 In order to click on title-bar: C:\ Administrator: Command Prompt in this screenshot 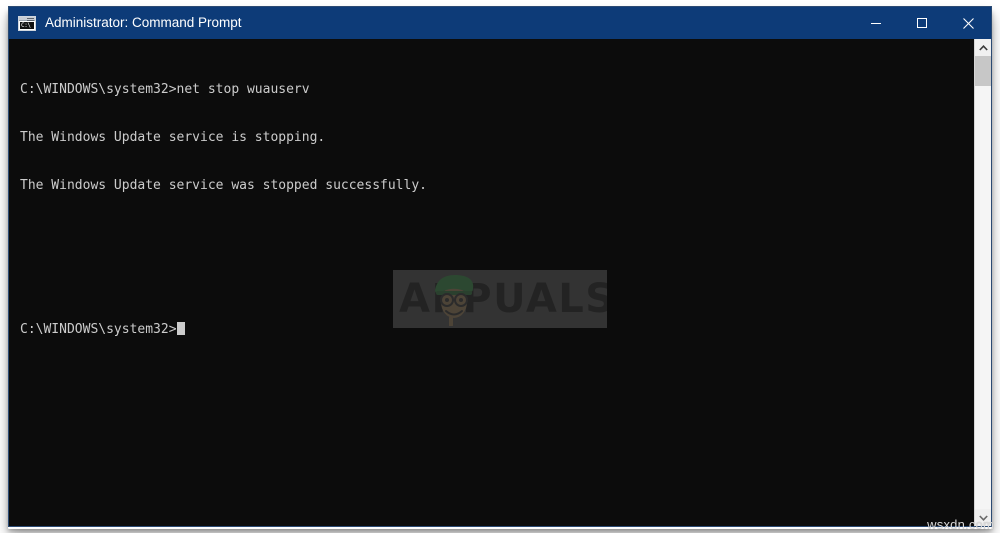, I will do `click(500, 23)`.